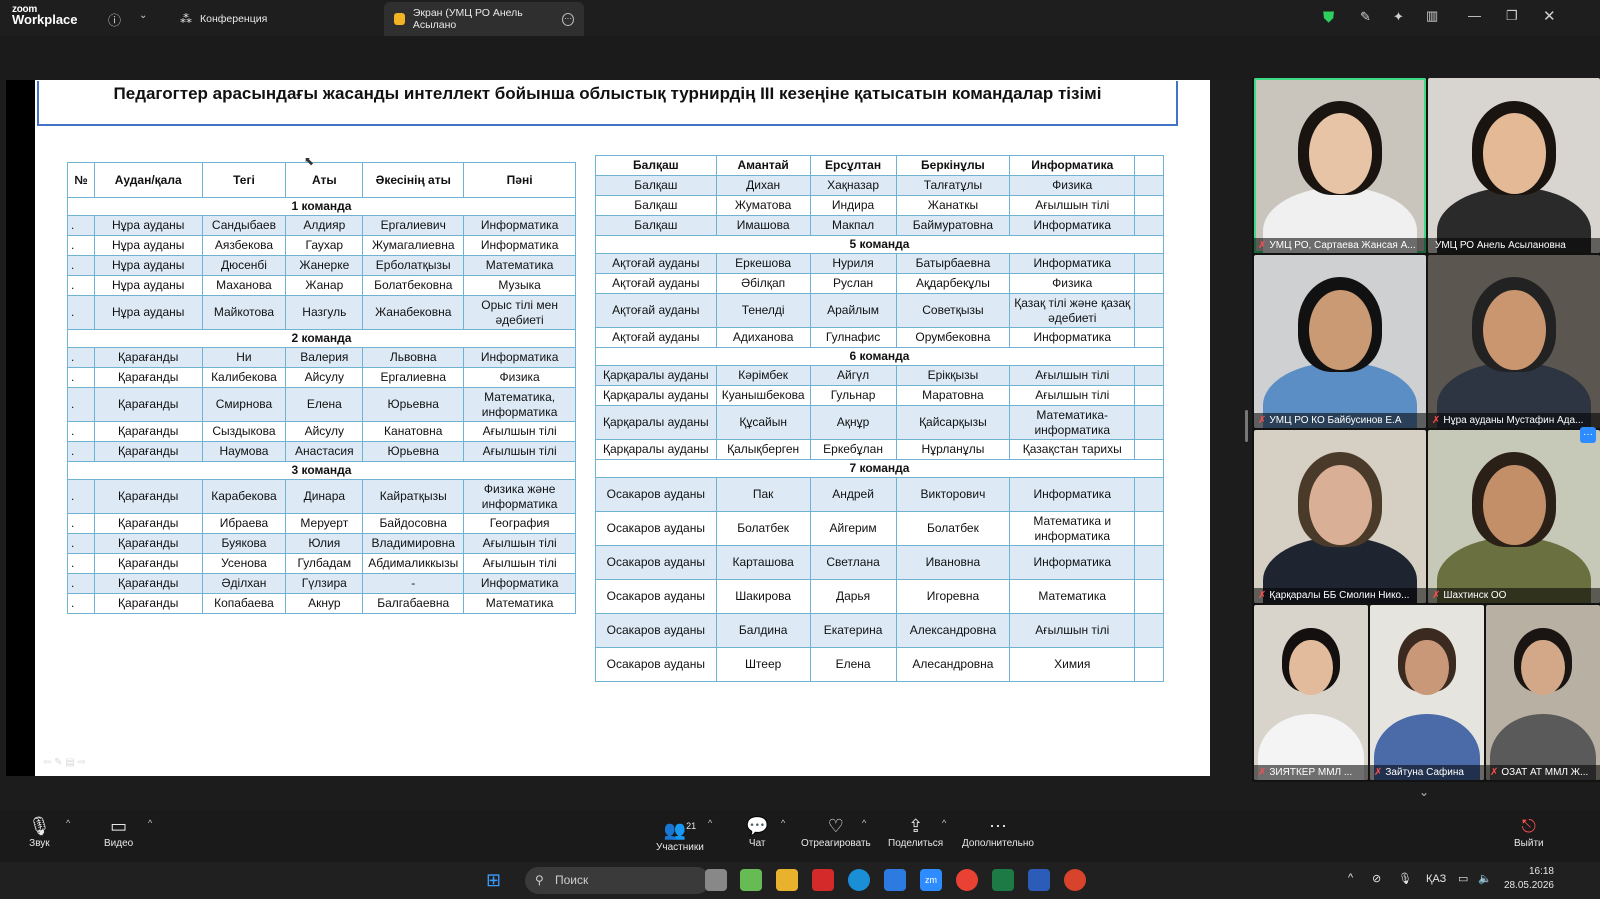  Describe the element at coordinates (484, 19) in the screenshot. I see `tab-screen-share: Экран (УМЦ РО Анель Асылано ···` at that location.